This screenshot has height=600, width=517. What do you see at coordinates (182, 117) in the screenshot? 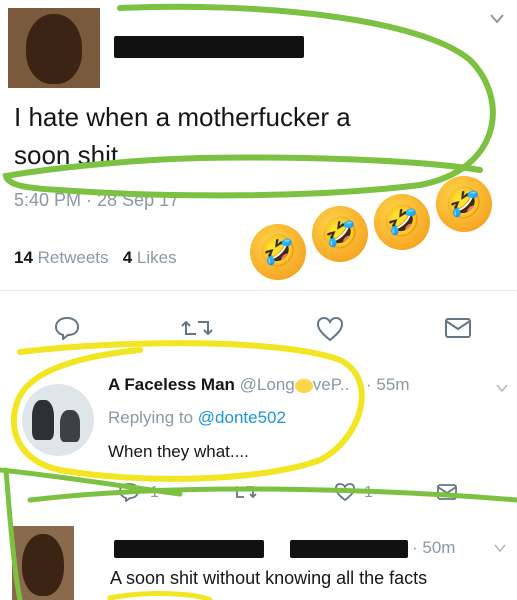
I see `tweet-text-line1: I hate when a motherfucker a` at bounding box center [182, 117].